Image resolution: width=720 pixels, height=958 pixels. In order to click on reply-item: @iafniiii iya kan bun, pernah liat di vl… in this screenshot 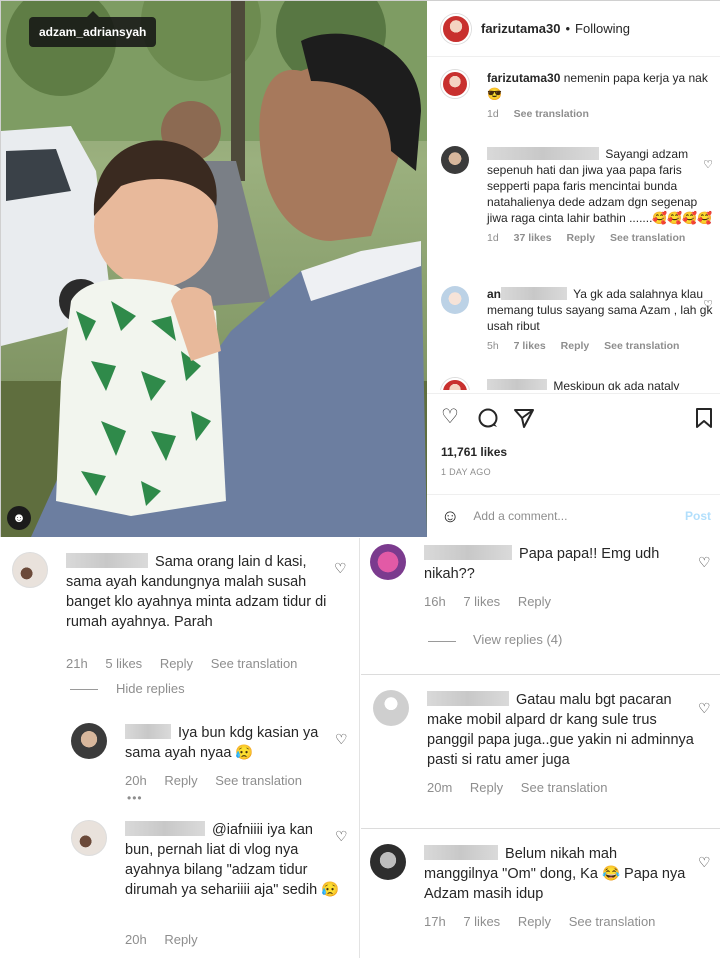, I will do `click(213, 889)`.